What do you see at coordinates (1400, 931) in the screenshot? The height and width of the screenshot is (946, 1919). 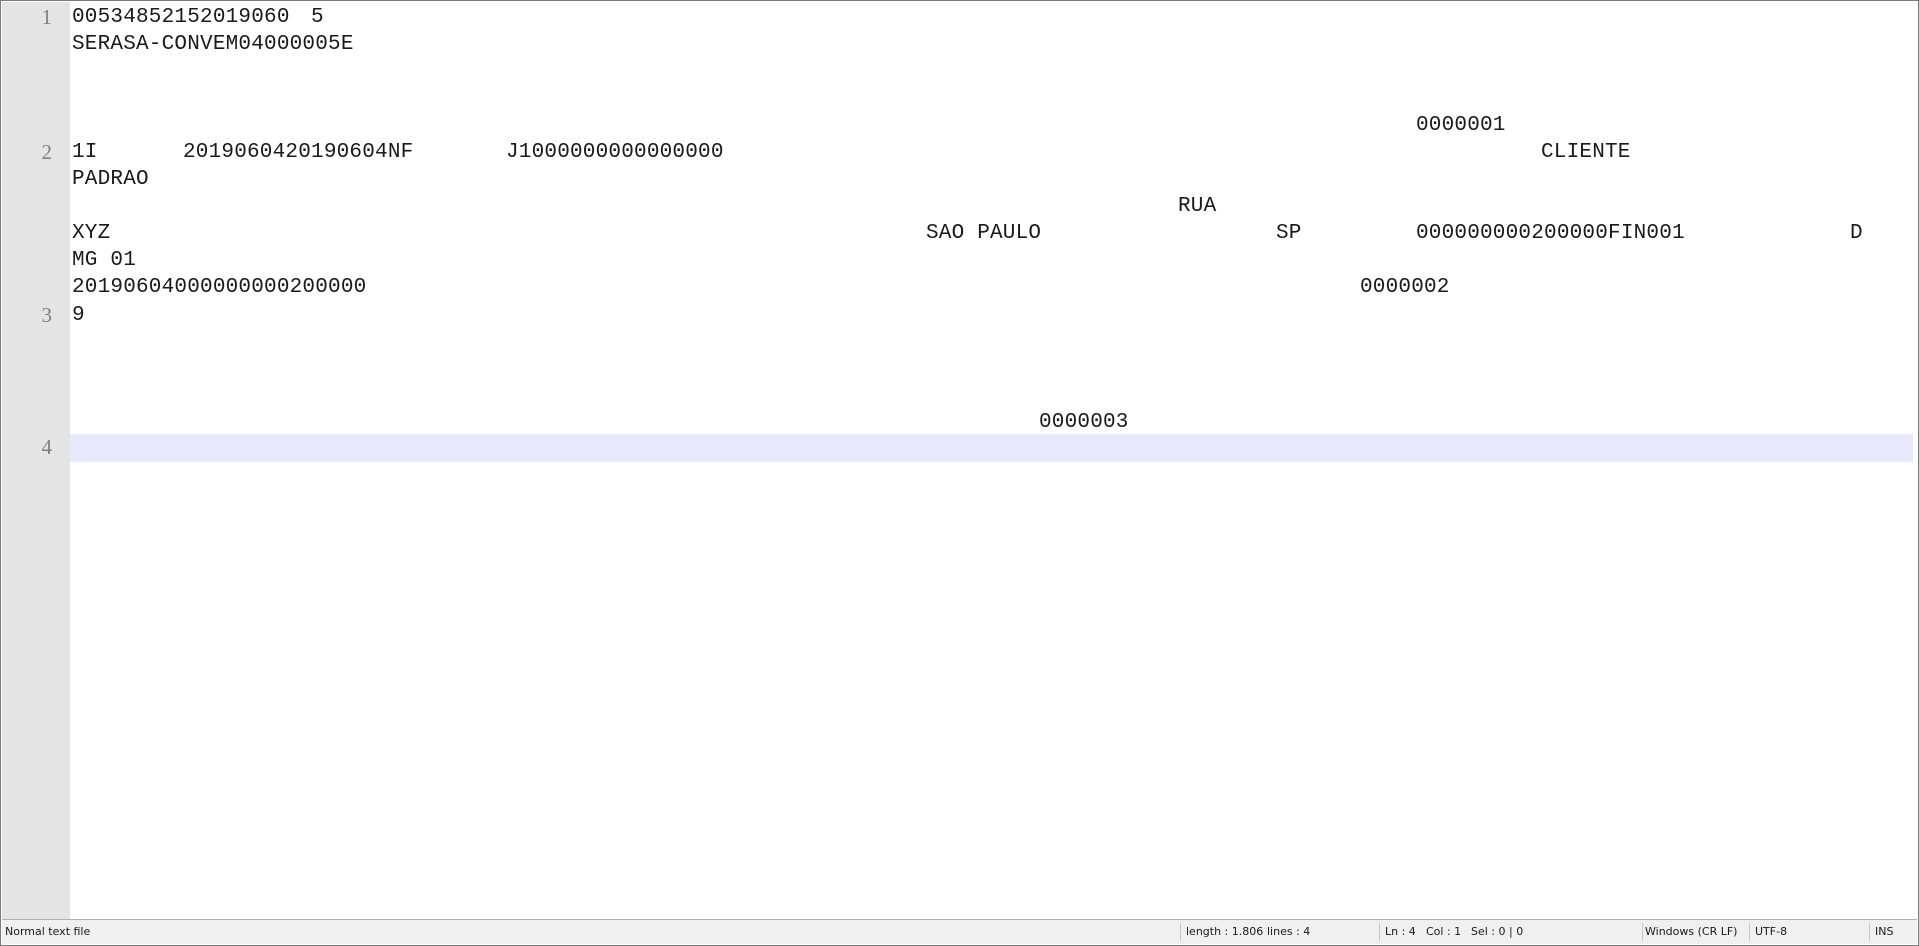 I see `status-ln: Ln : 4` at bounding box center [1400, 931].